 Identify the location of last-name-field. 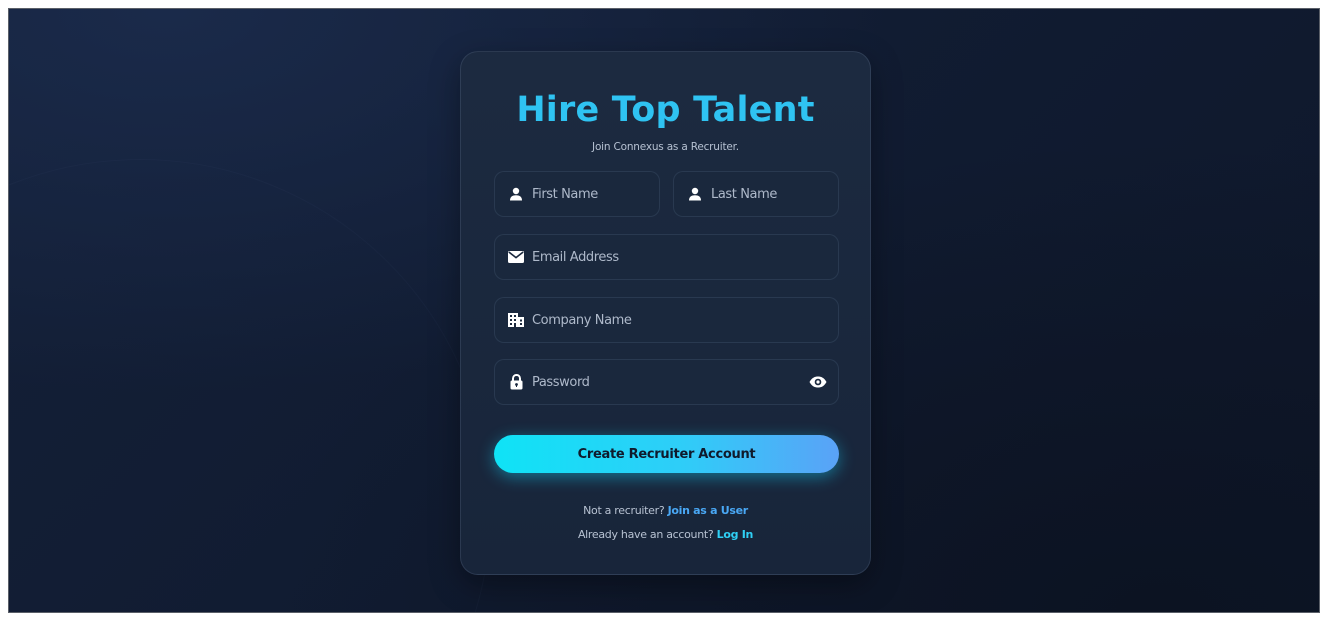
(756, 194).